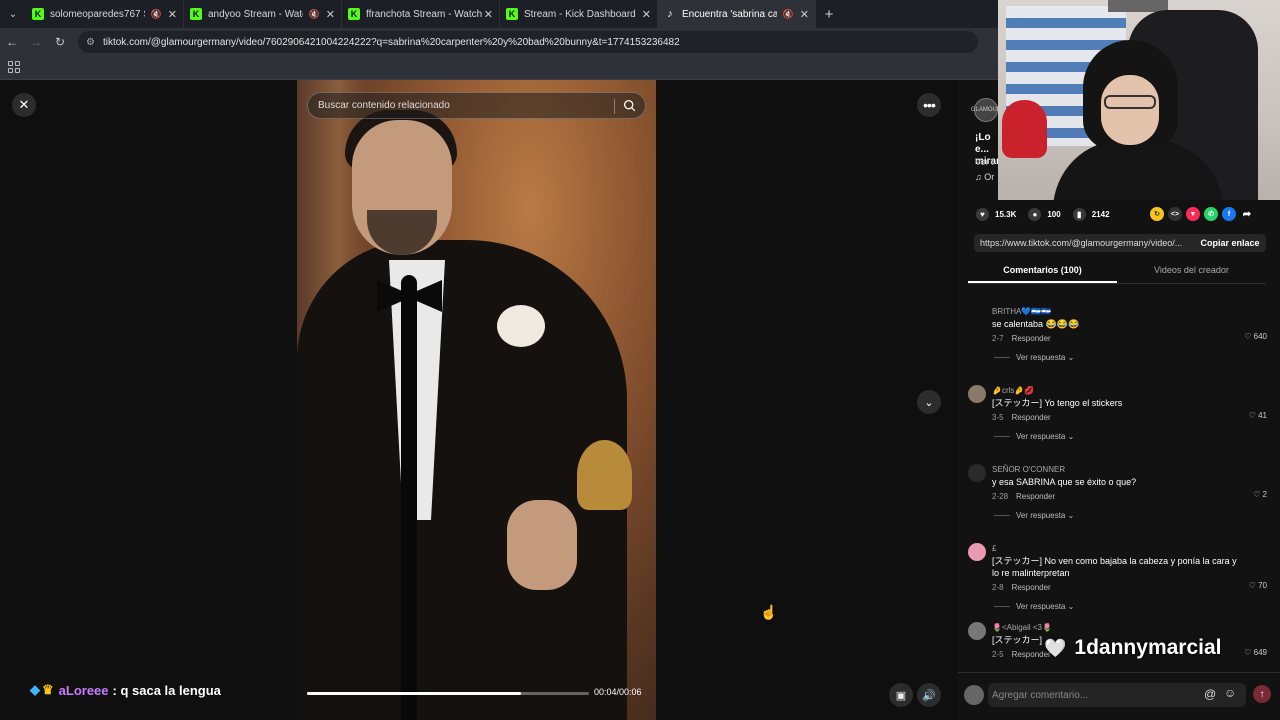 The image size is (1280, 720). Describe the element at coordinates (1013, 390) in the screenshot. I see `commenter-name: 🤌crls🤌💋` at that location.